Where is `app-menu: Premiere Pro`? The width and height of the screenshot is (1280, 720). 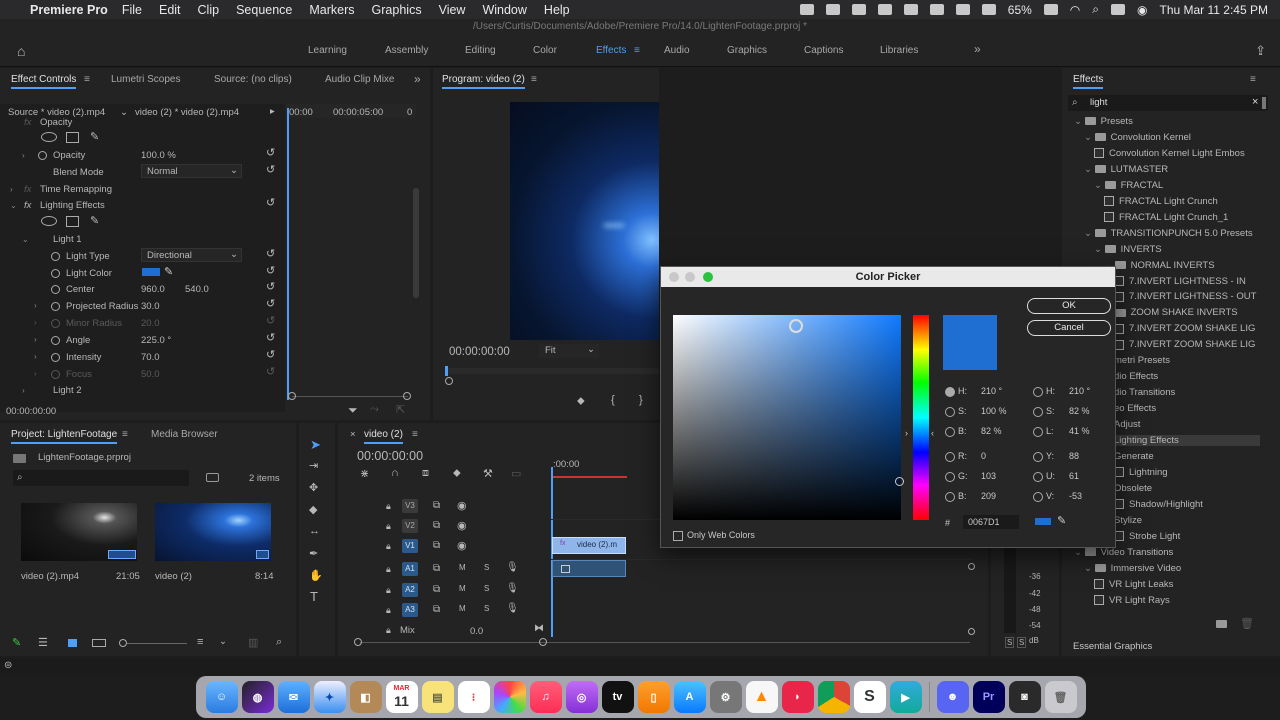
app-menu: Premiere Pro is located at coordinates (69, 10).